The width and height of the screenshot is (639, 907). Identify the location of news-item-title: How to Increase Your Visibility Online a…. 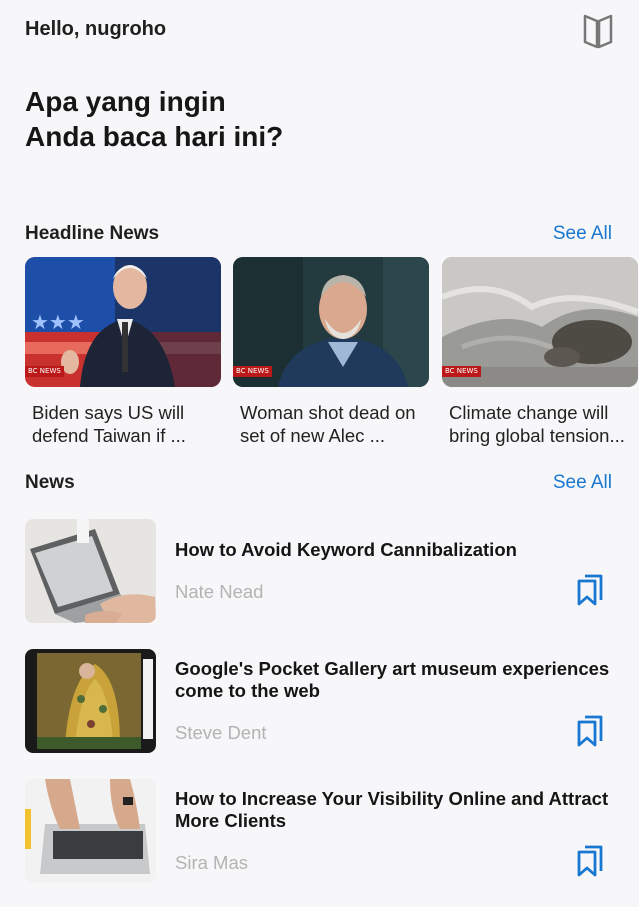
(395, 810).